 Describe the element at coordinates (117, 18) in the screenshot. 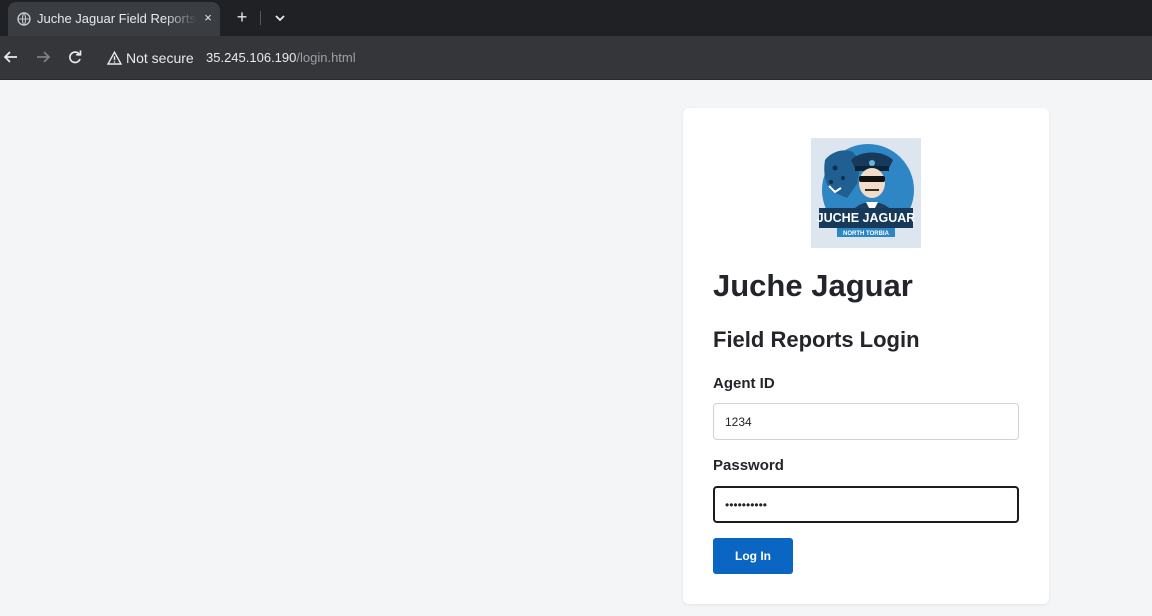

I see `tab-title: Juche Jaguar Field Reports Login` at that location.